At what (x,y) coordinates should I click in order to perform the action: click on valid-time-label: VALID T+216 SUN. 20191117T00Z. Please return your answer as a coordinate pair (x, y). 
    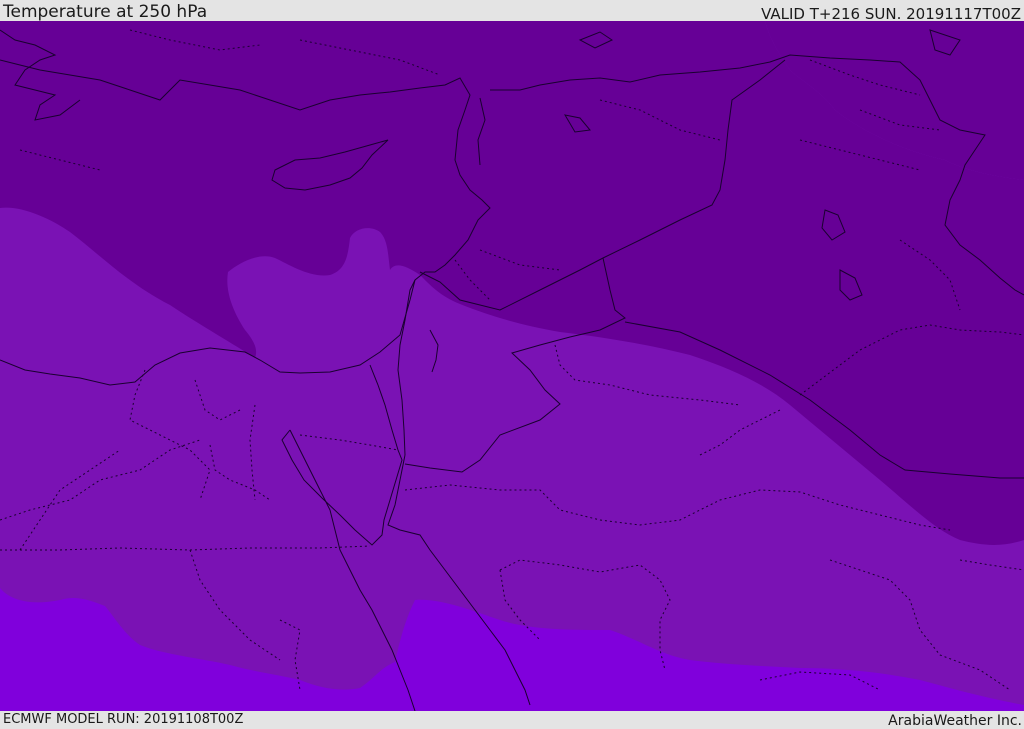
    Looking at the image, I should click on (891, 14).